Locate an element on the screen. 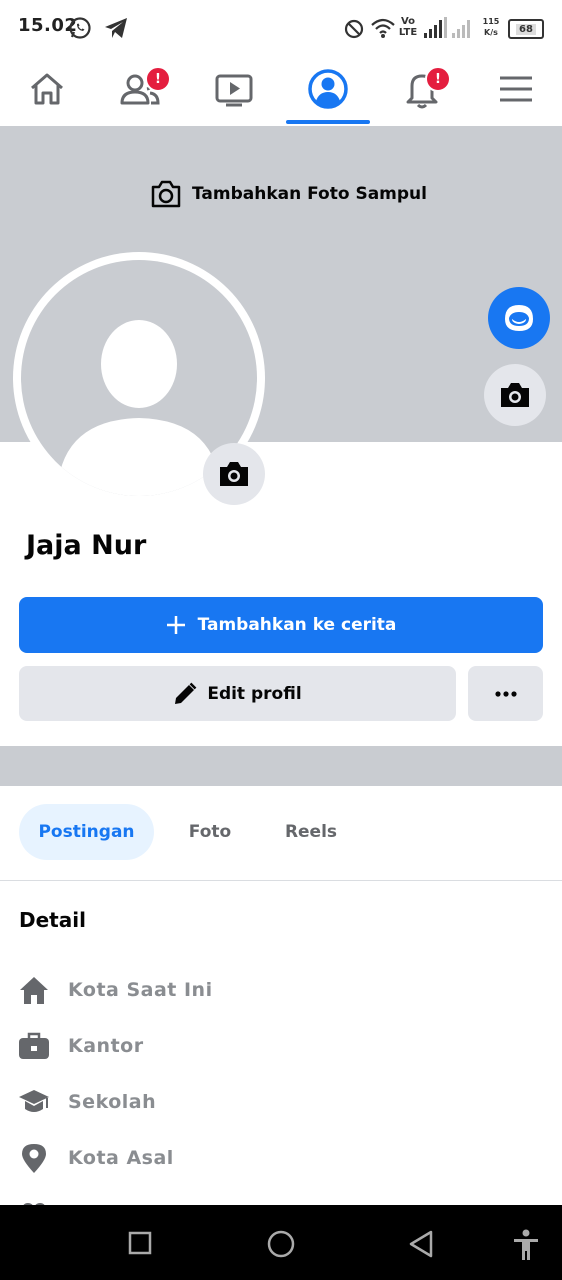 The height and width of the screenshot is (1280, 562). tab-profile is located at coordinates (327, 91).